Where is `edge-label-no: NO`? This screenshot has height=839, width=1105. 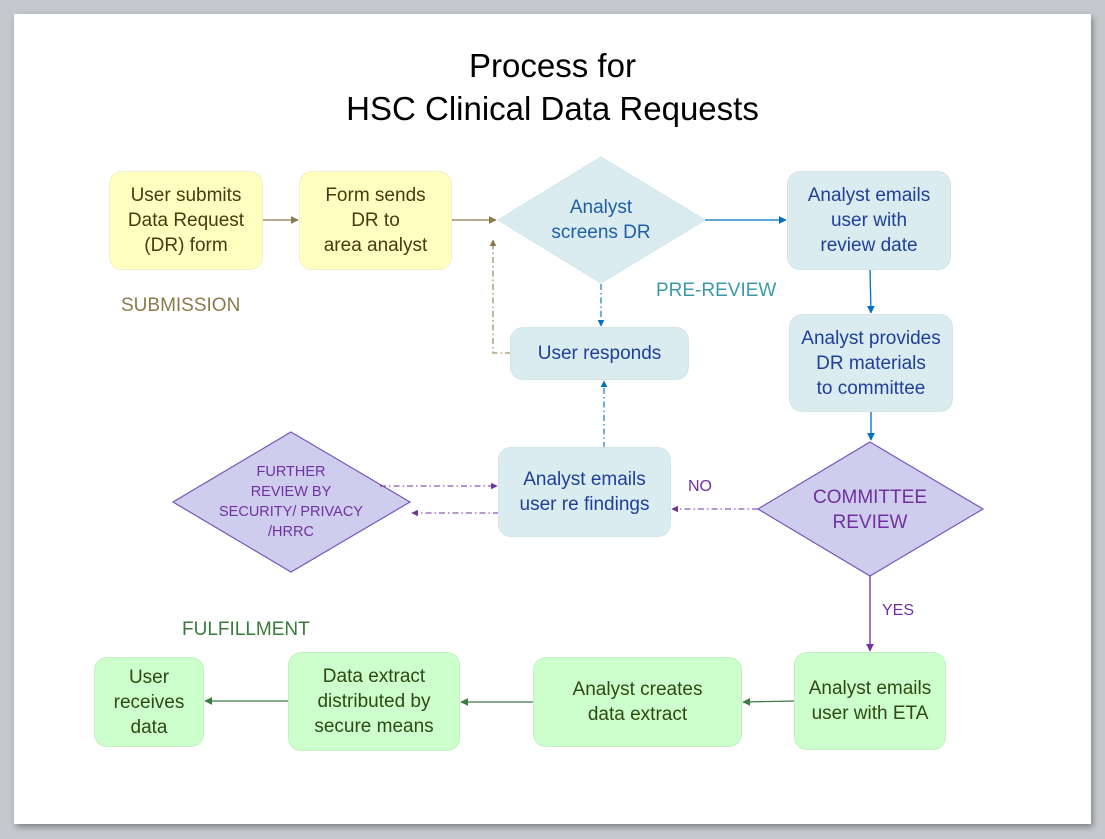
edge-label-no: NO is located at coordinates (700, 486).